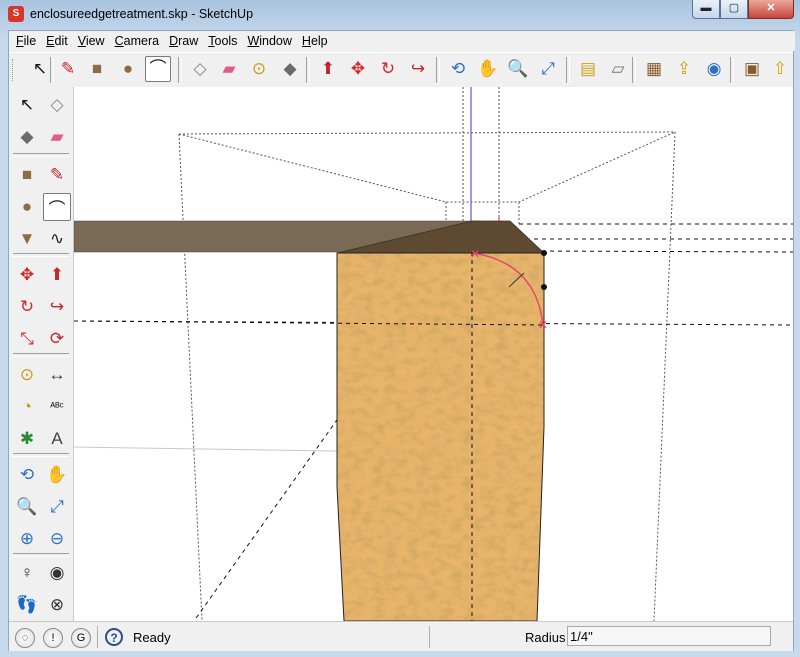  Describe the element at coordinates (137, 41) in the screenshot. I see `menu-camera: Camera` at that location.